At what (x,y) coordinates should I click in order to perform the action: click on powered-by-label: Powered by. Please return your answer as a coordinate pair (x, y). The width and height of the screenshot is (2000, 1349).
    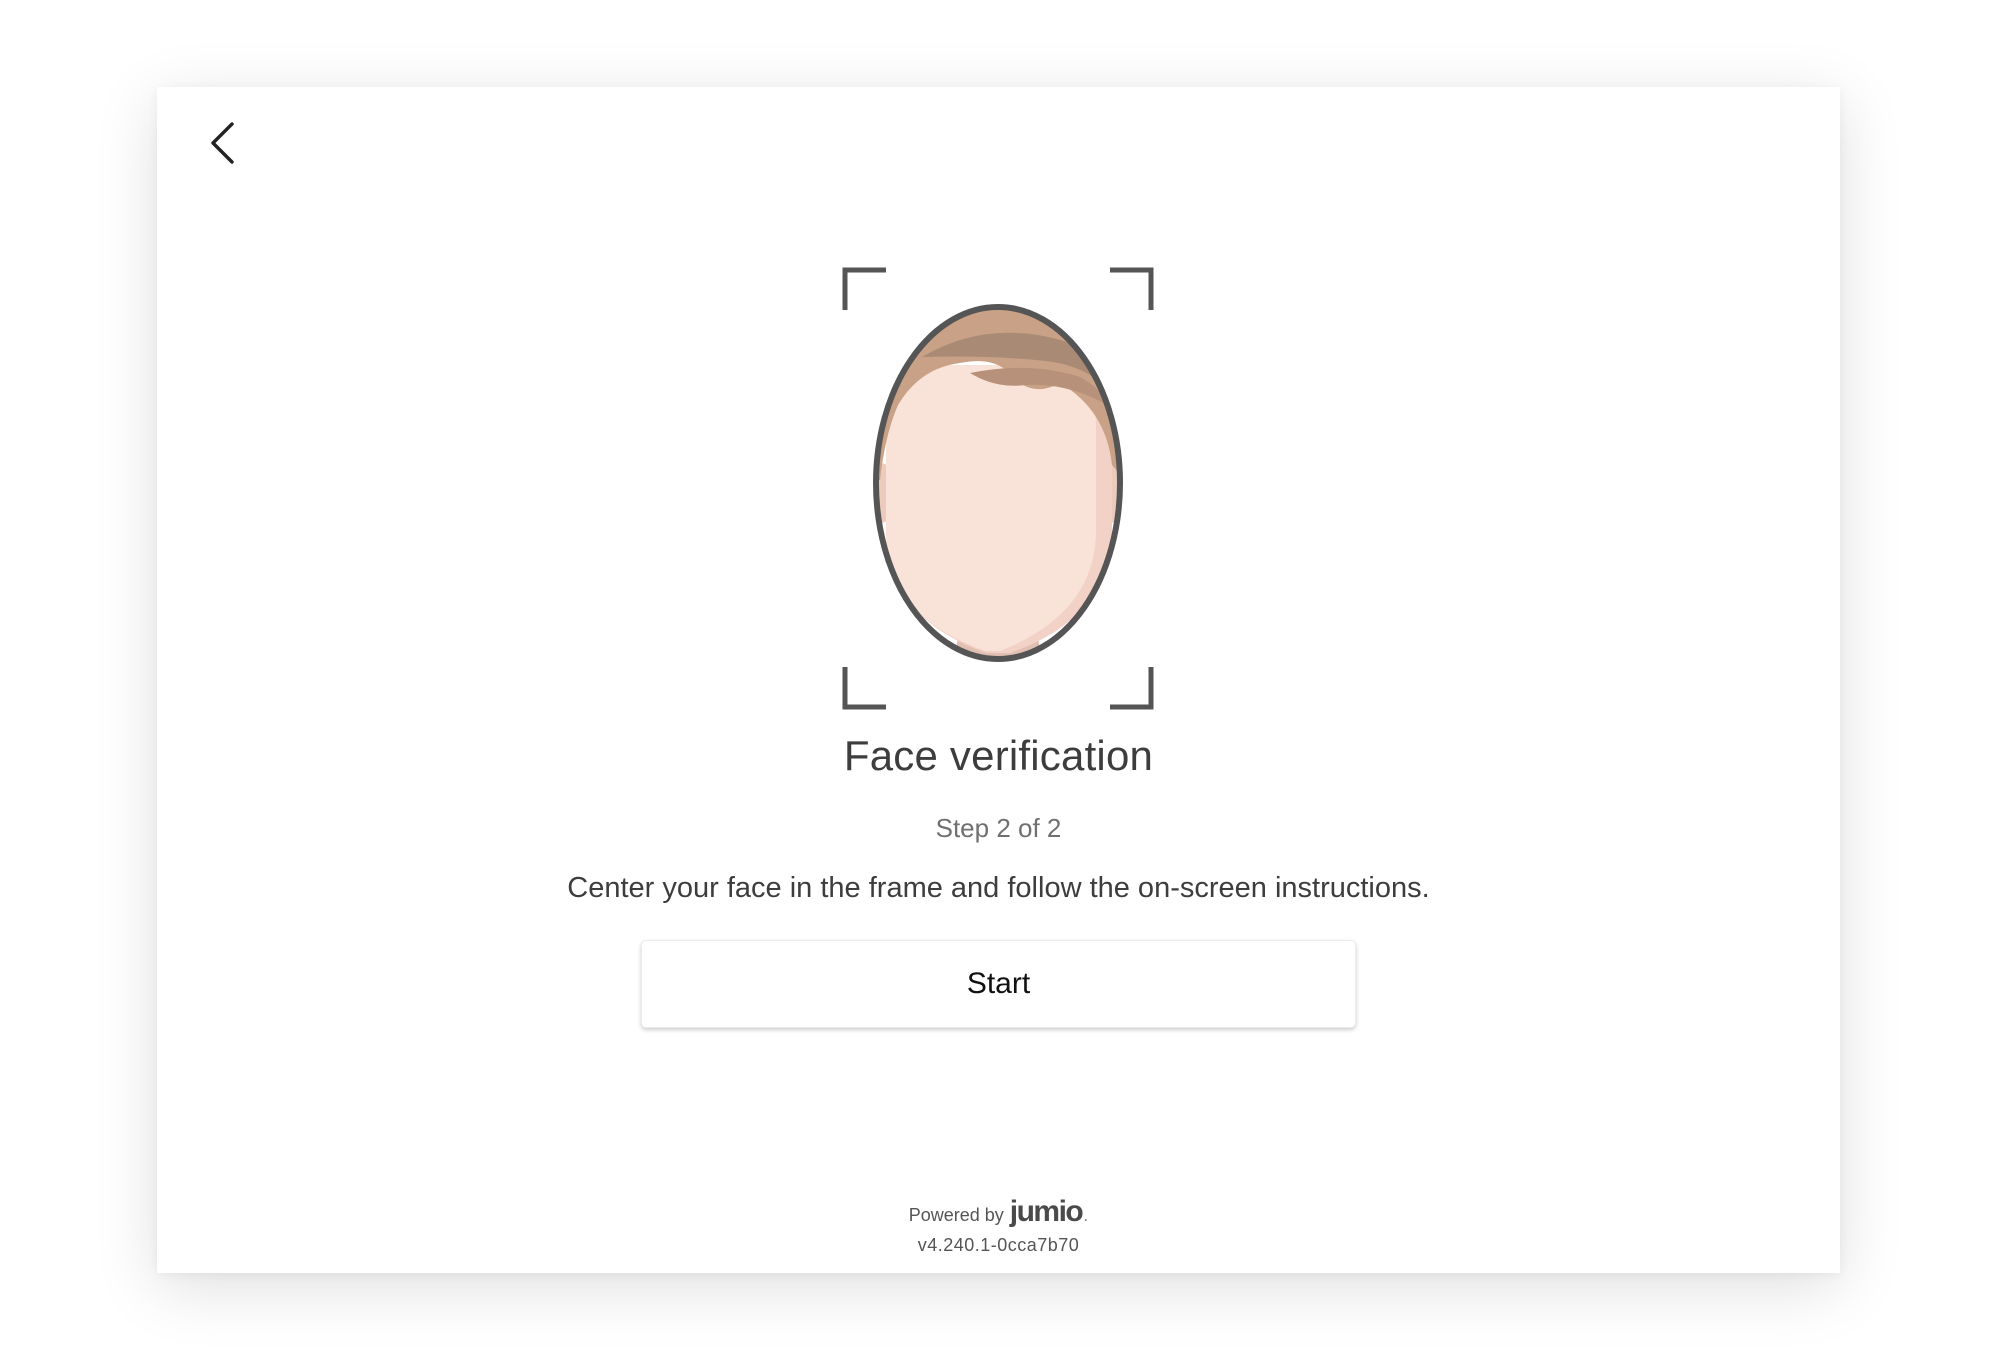
    Looking at the image, I should click on (956, 1215).